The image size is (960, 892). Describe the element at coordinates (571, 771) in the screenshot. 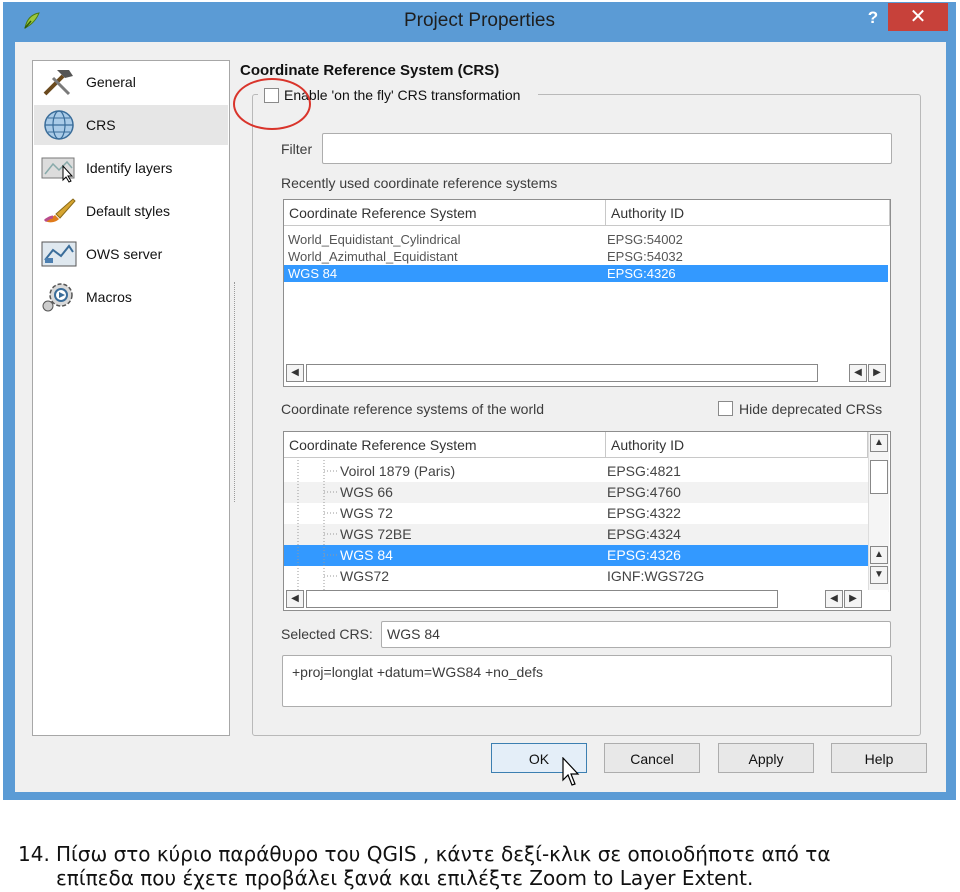

I see `mouse-cursor-icon` at that location.